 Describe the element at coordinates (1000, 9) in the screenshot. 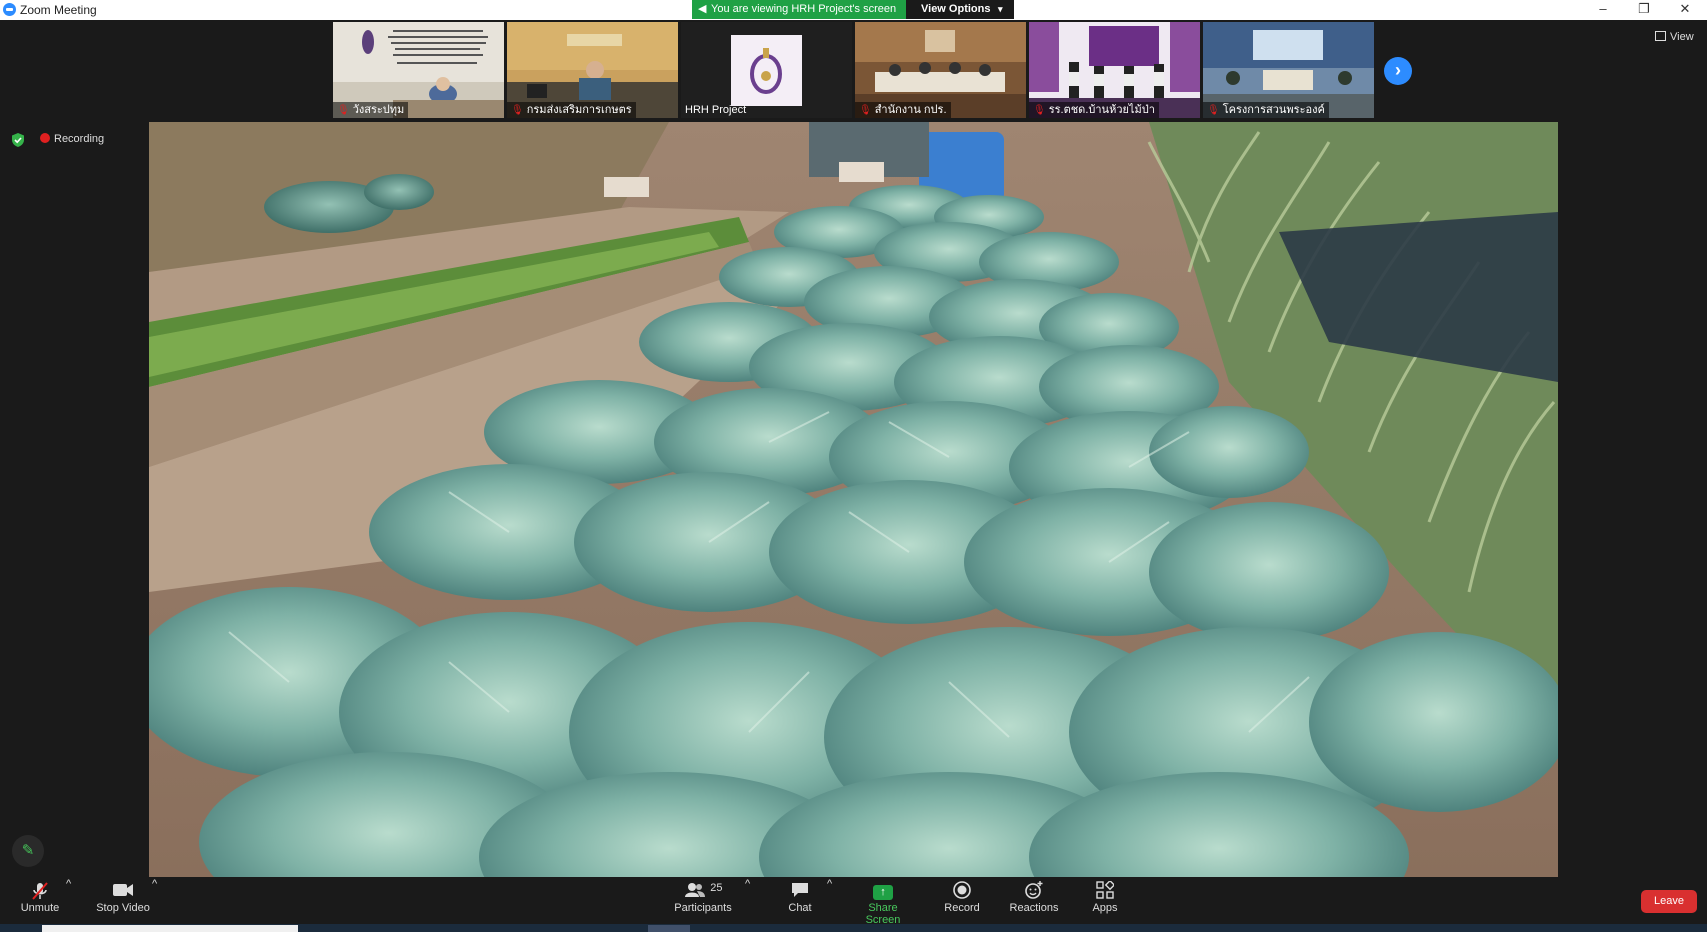

I see `chevron-down-icon: ▾` at that location.